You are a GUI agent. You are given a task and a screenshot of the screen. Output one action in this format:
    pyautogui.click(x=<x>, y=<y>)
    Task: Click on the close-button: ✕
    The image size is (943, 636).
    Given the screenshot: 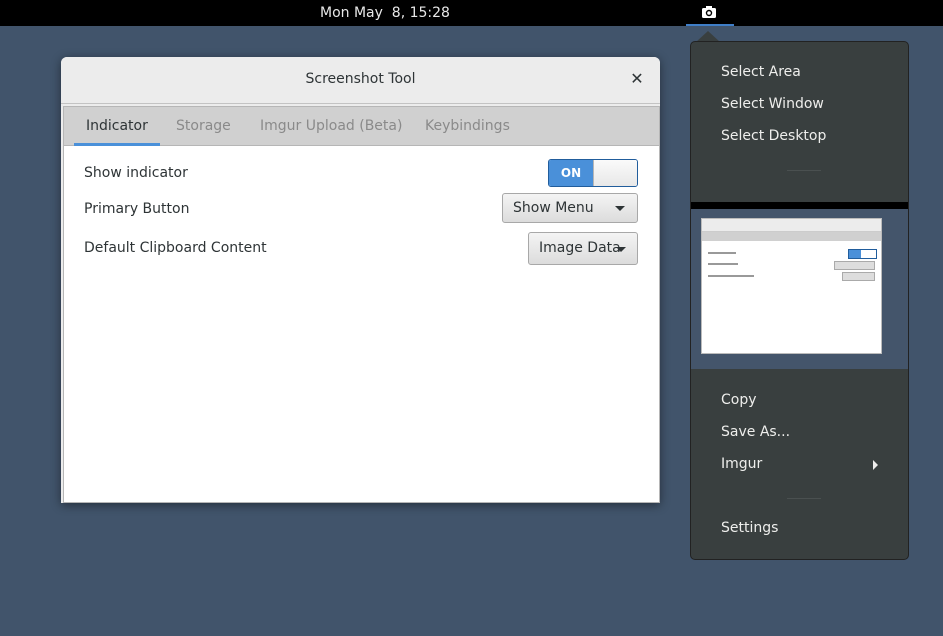 What is the action you would take?
    pyautogui.click(x=637, y=79)
    